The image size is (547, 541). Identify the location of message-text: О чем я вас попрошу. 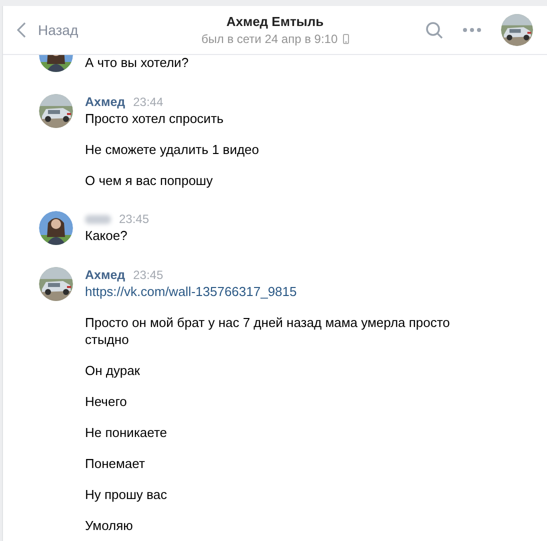
(149, 180).